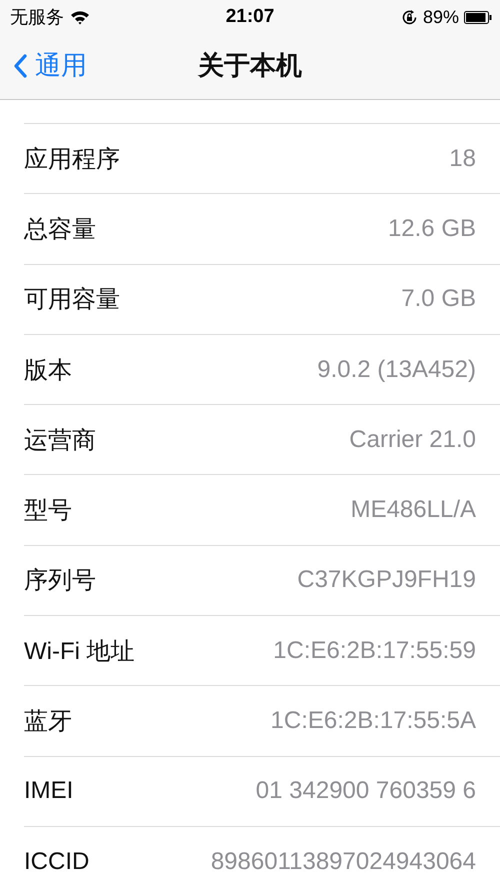  Describe the element at coordinates (43, 65) in the screenshot. I see `back-button: 通用` at that location.